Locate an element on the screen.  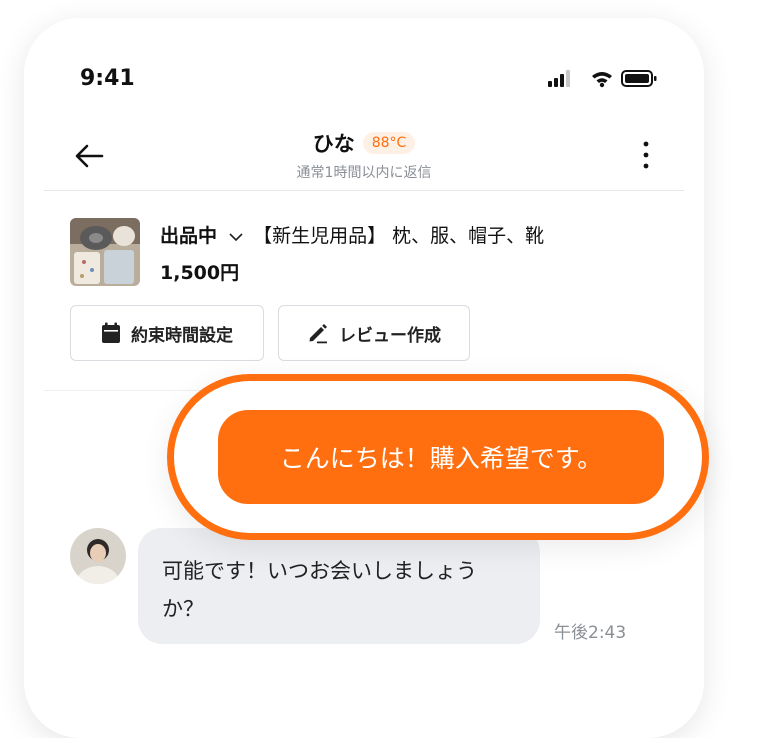
battery-icon is located at coordinates (639, 78).